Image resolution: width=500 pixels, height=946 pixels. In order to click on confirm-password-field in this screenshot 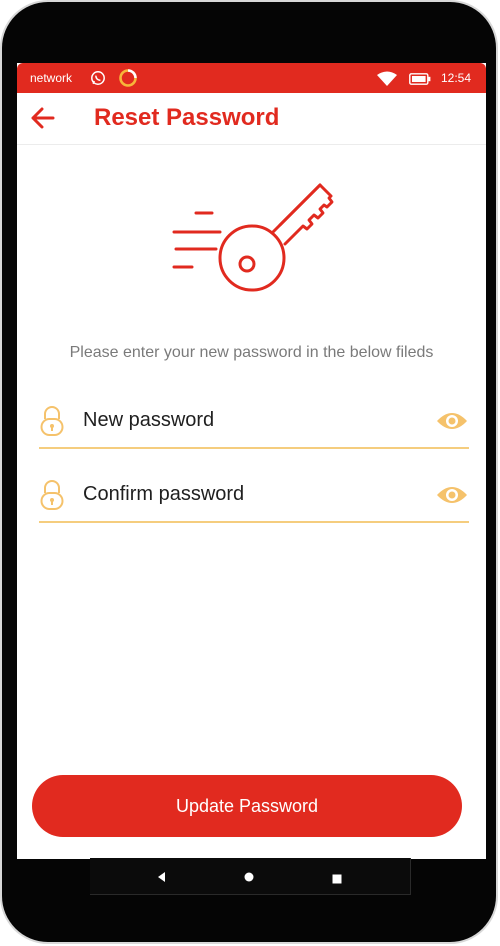, I will do `click(254, 499)`.